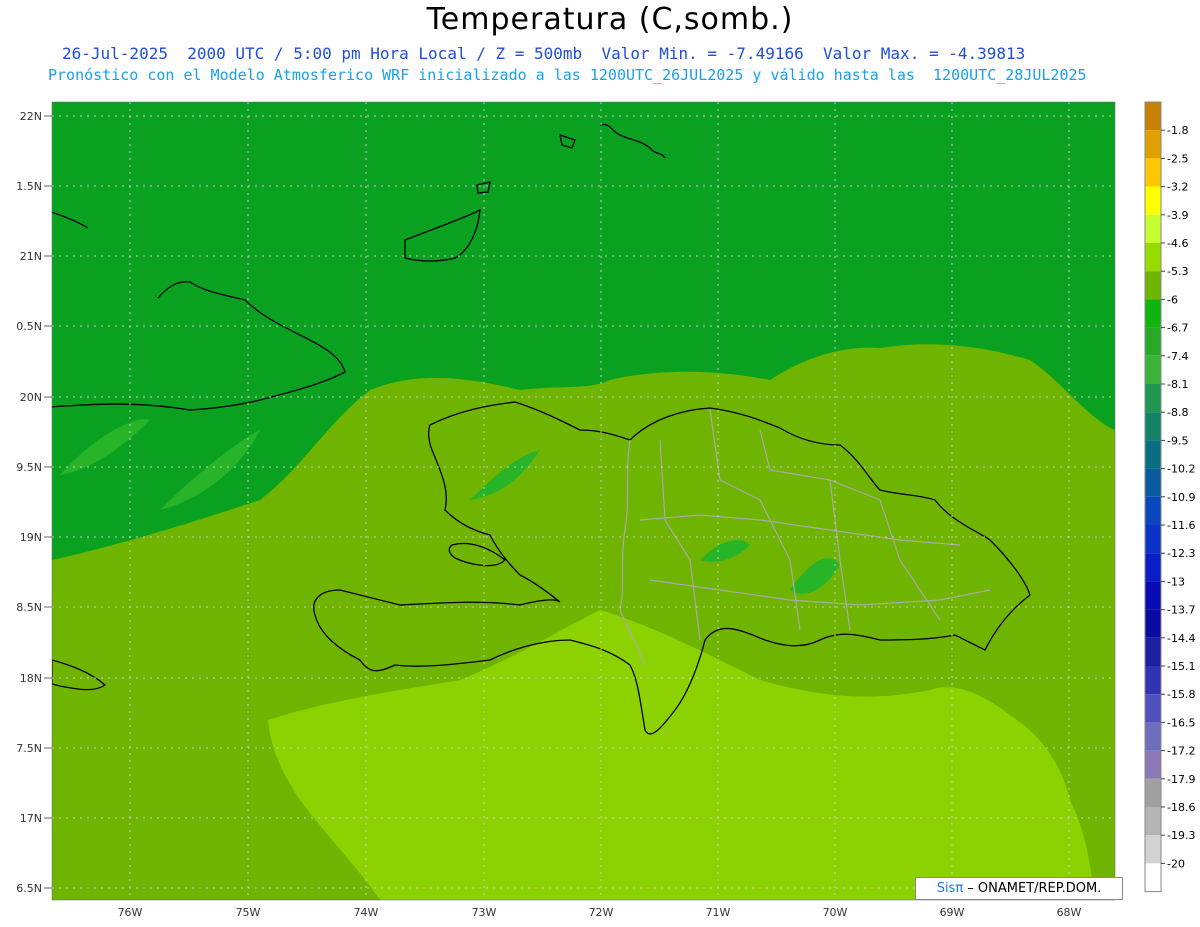  What do you see at coordinates (1181, 638) in the screenshot?
I see `colorbar-label: -14.4` at bounding box center [1181, 638].